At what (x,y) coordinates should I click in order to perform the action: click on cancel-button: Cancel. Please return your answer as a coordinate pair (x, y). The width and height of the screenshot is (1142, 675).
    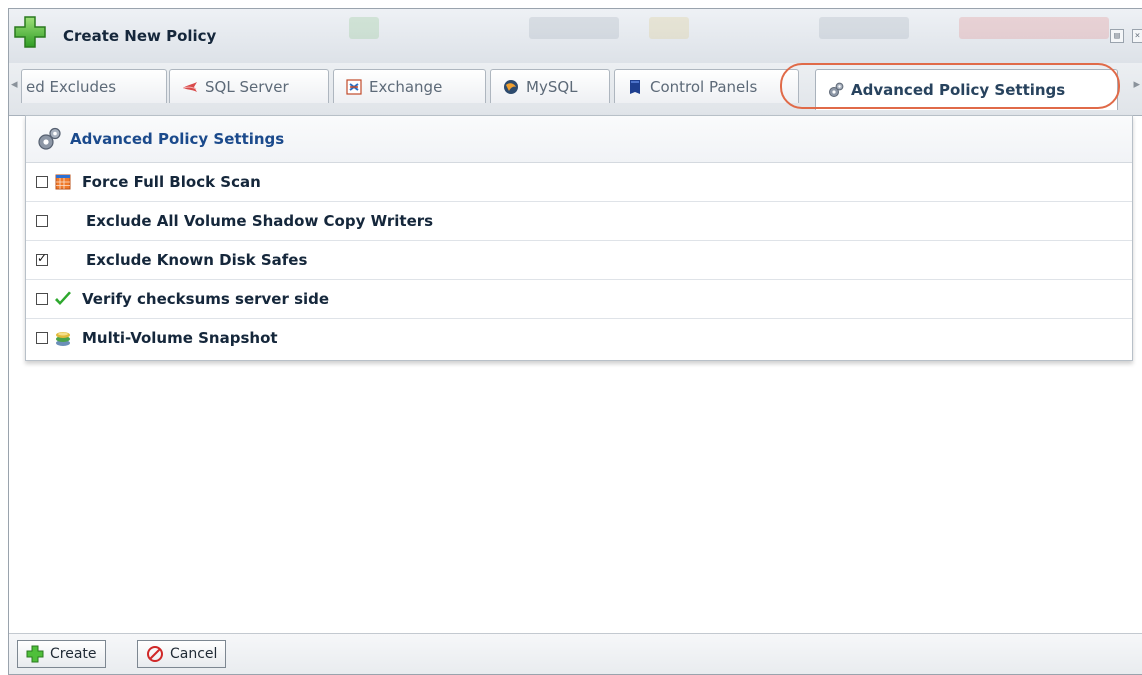
    Looking at the image, I should click on (182, 654).